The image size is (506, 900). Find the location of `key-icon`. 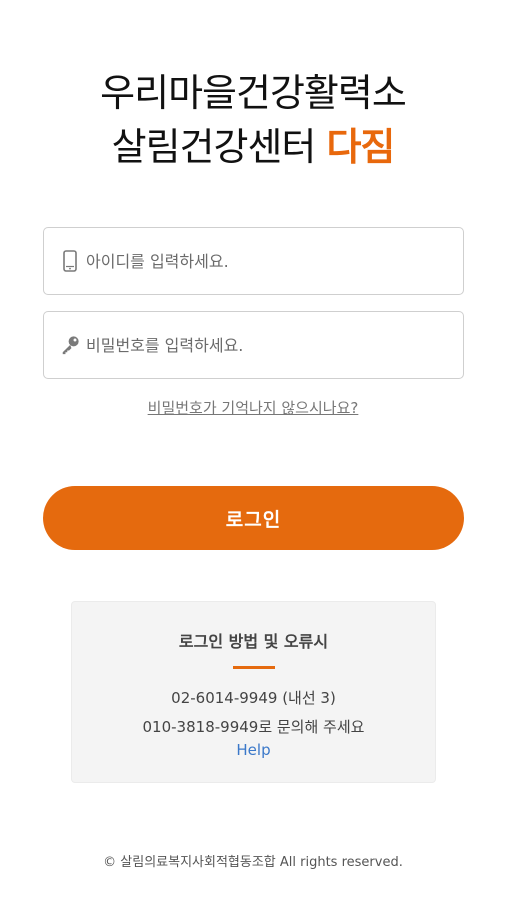

key-icon is located at coordinates (70, 345).